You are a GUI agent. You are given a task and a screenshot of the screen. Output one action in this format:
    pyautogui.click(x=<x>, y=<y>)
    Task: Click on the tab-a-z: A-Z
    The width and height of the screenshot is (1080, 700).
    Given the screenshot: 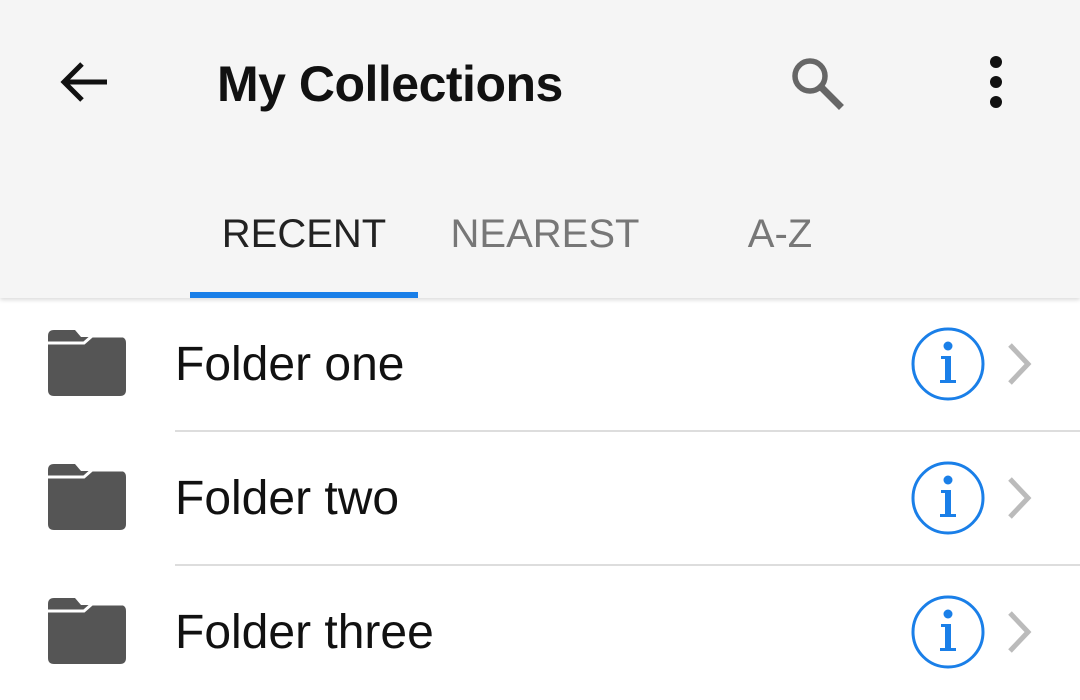 What is the action you would take?
    pyautogui.click(x=780, y=249)
    